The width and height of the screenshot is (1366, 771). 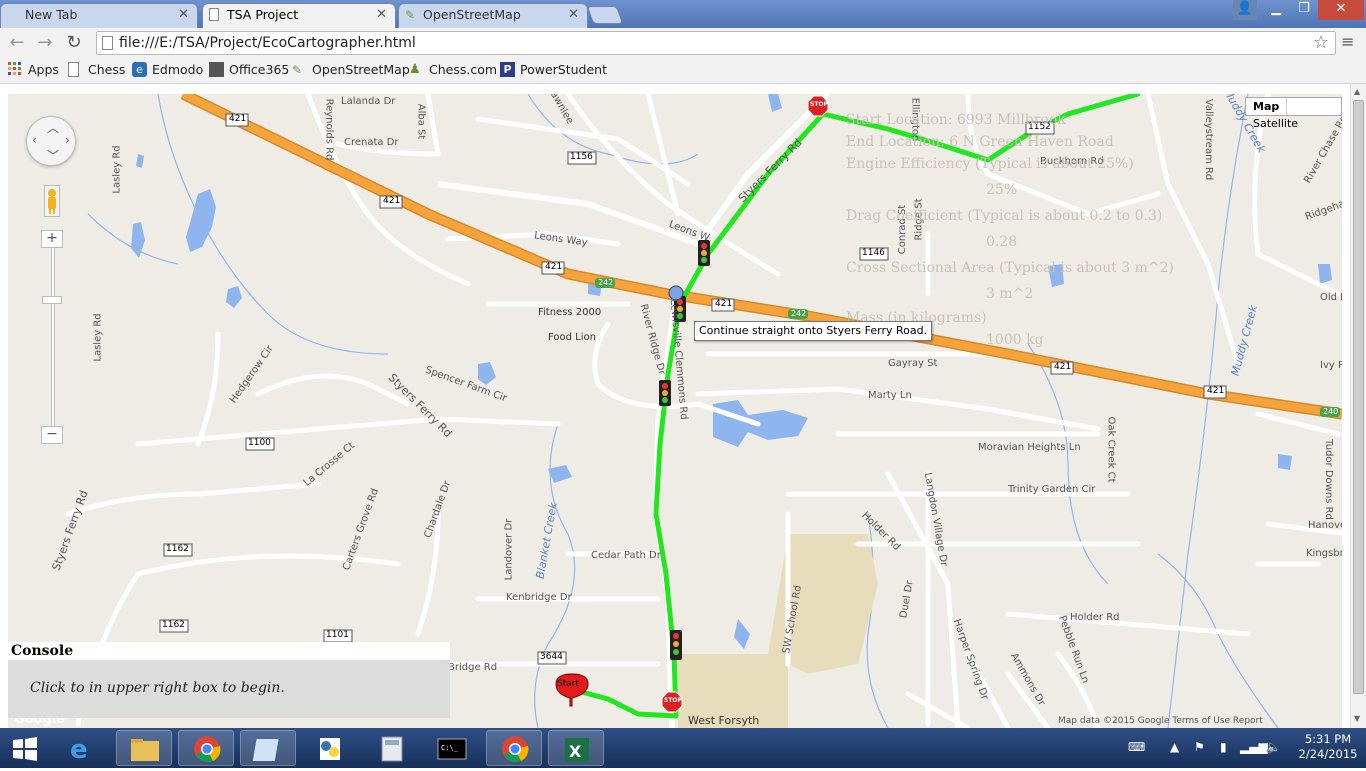 What do you see at coordinates (1009, 294) in the screenshot?
I see `cross-sectional-area-input: 3 m^2` at bounding box center [1009, 294].